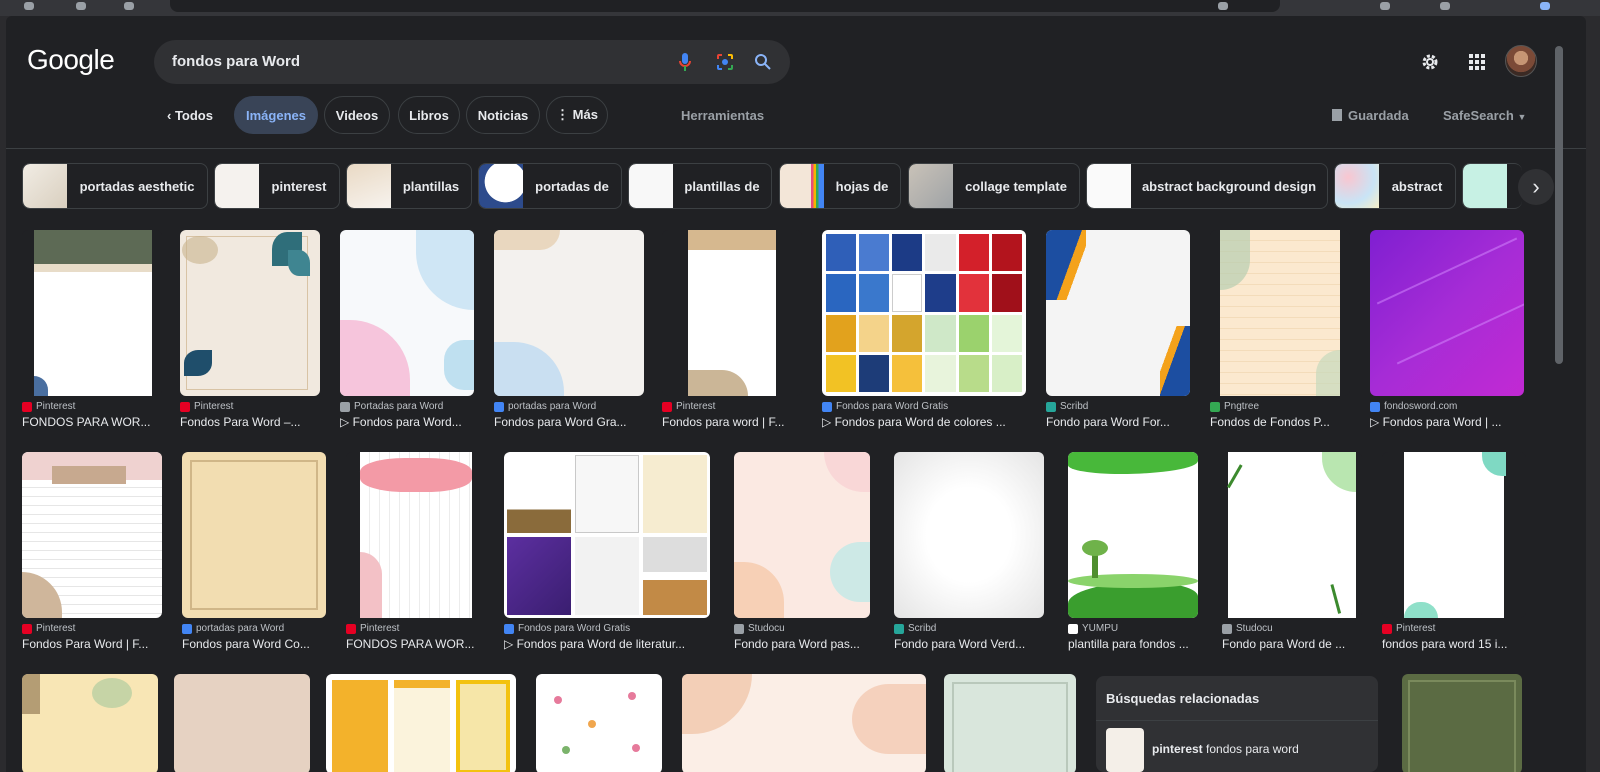 The width and height of the screenshot is (1600, 772). What do you see at coordinates (357, 115) in the screenshot?
I see `tab-videos: Videos` at bounding box center [357, 115].